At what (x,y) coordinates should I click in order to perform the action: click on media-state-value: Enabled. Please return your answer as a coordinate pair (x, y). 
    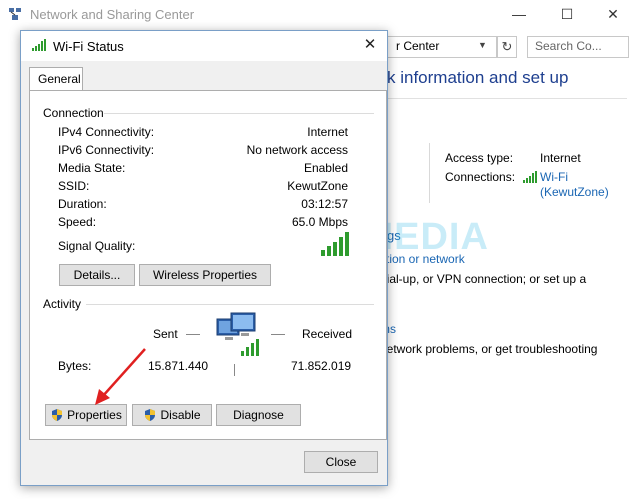
    Looking at the image, I should click on (325, 168).